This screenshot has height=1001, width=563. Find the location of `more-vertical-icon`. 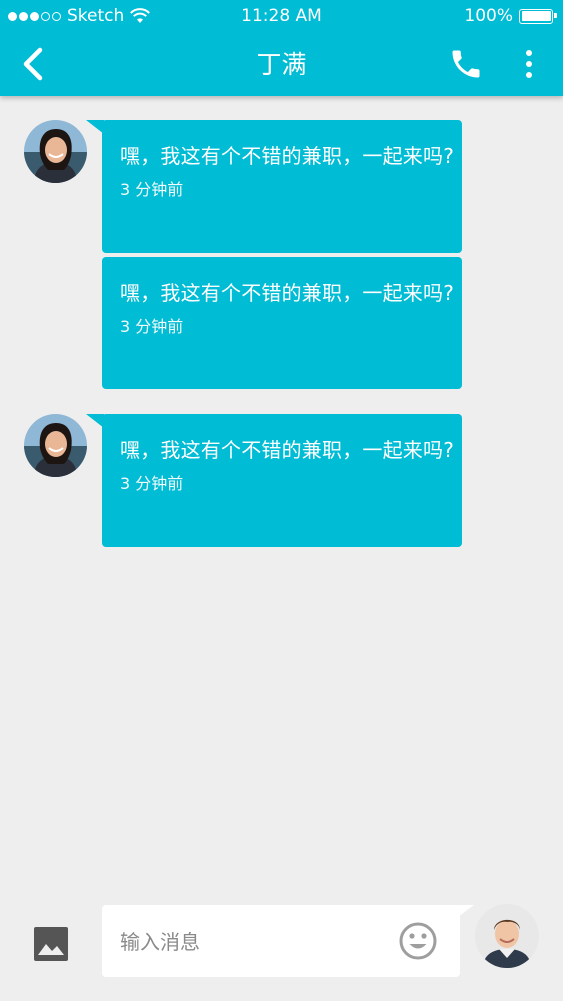

more-vertical-icon is located at coordinates (529, 64).